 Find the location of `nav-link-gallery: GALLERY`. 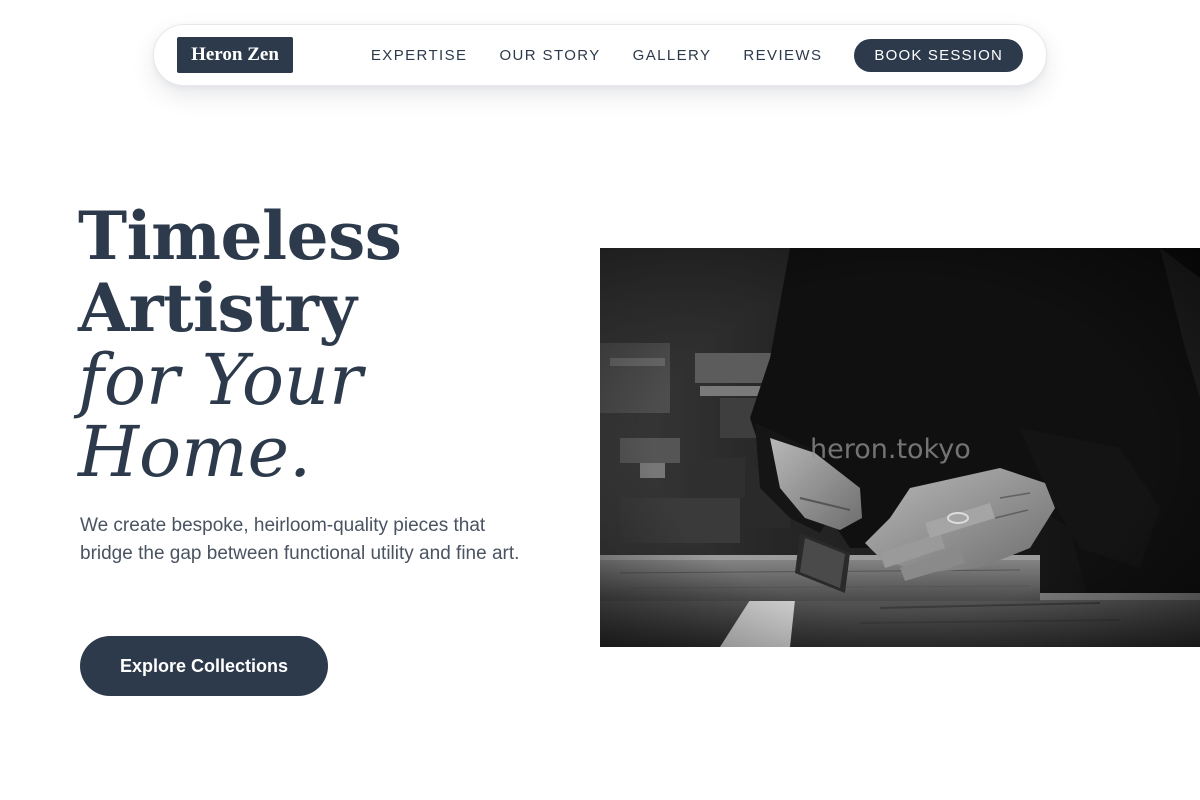

nav-link-gallery: GALLERY is located at coordinates (672, 55).